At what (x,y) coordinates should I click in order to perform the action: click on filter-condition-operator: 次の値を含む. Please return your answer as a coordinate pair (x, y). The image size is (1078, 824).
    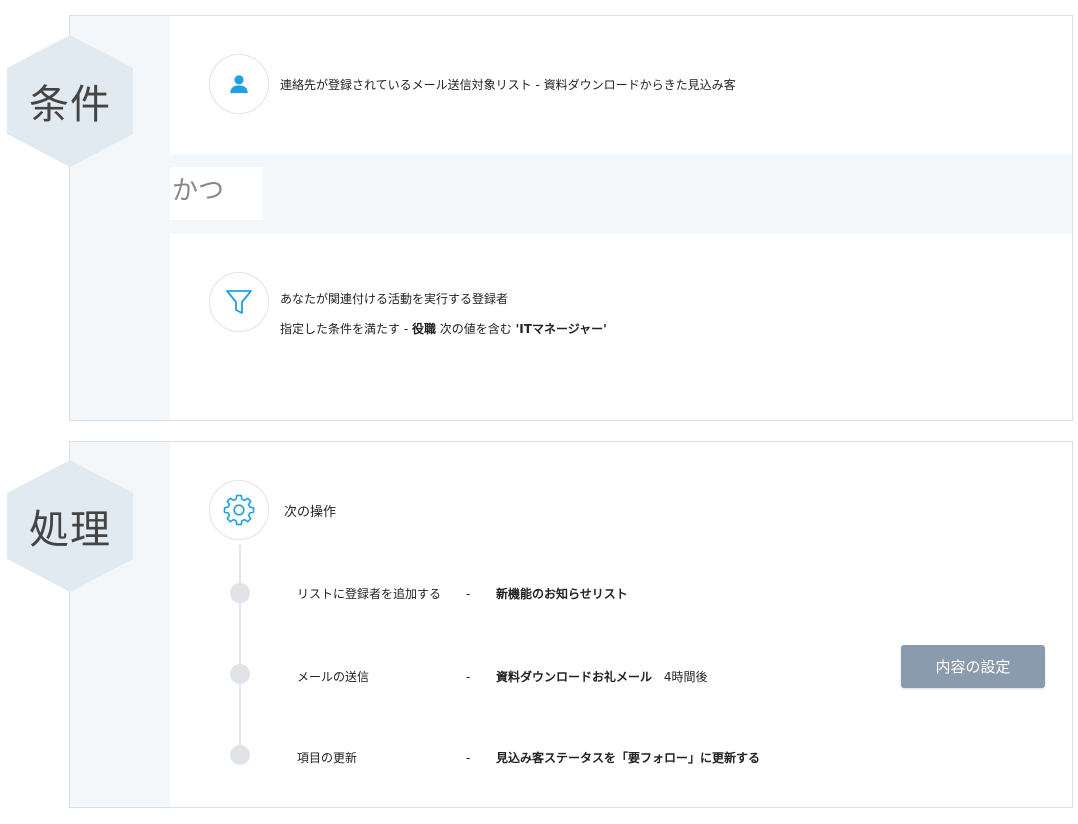
    Looking at the image, I should click on (475, 329).